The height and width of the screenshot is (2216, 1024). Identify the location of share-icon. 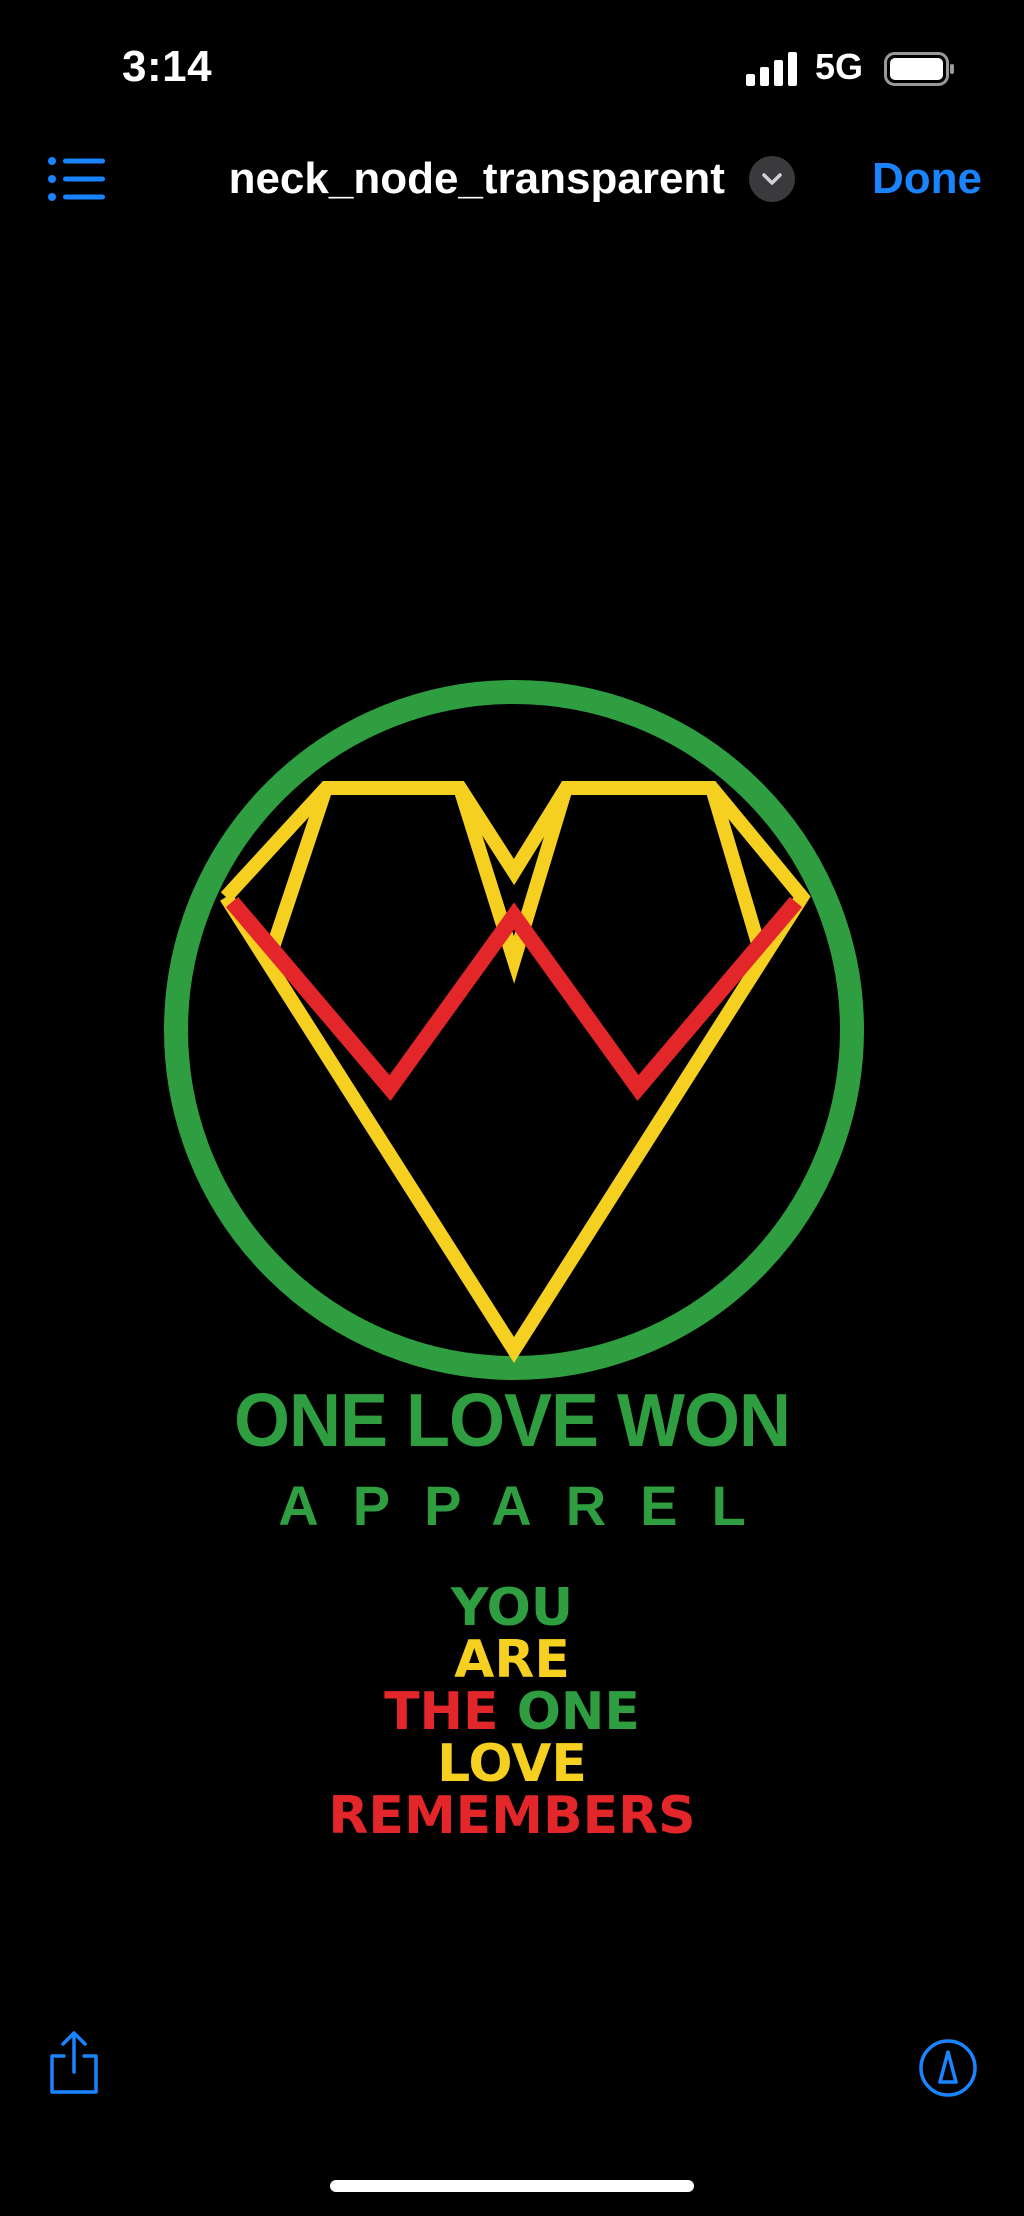
(74, 2063).